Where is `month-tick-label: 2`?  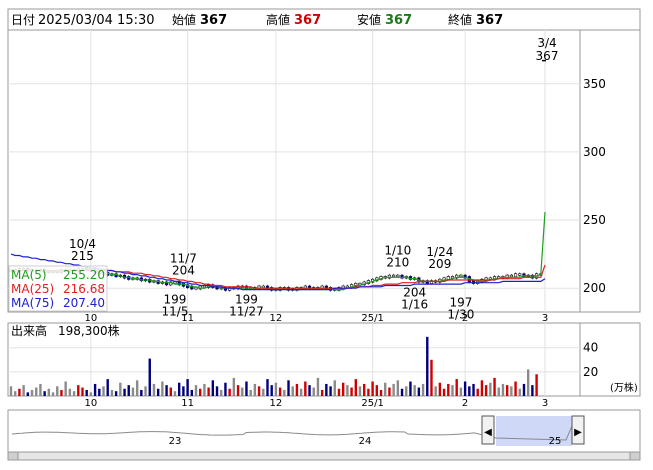 month-tick-label: 2 is located at coordinates (465, 403).